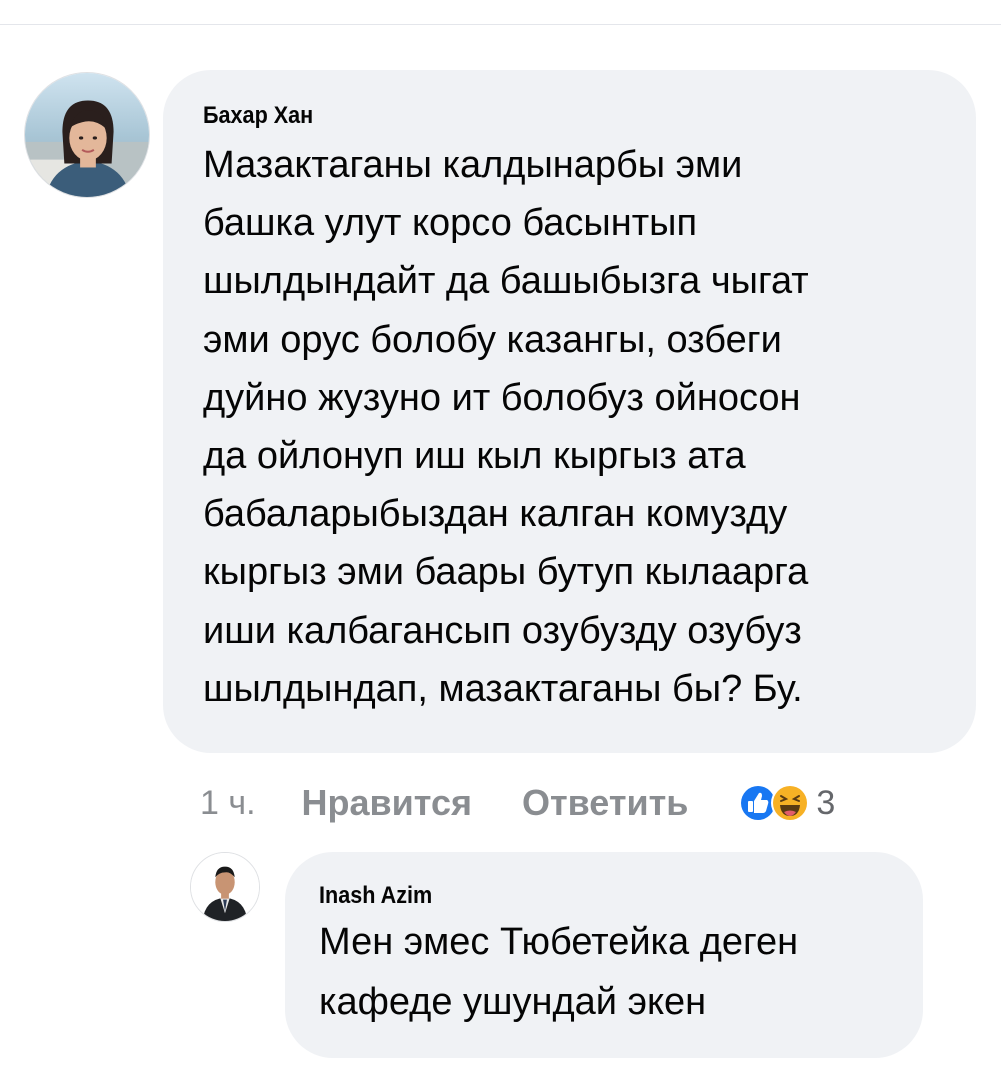 The height and width of the screenshot is (1080, 1001). I want to click on reaction-count: 3, so click(826, 802).